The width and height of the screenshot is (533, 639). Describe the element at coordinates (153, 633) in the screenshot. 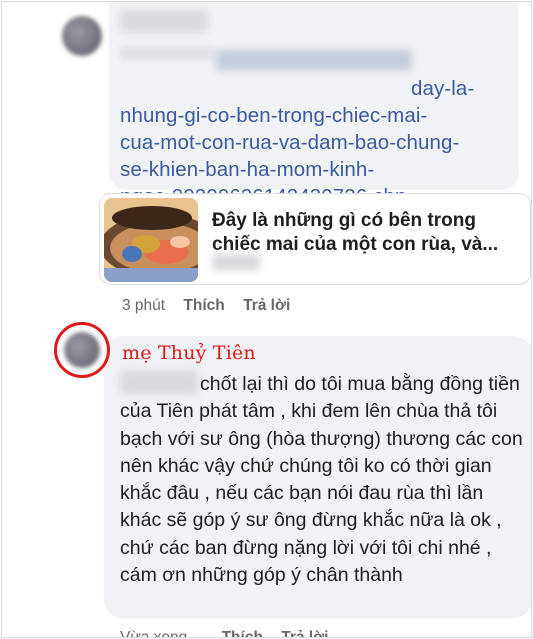

I see `comment-timestamp: Vừa xong` at that location.